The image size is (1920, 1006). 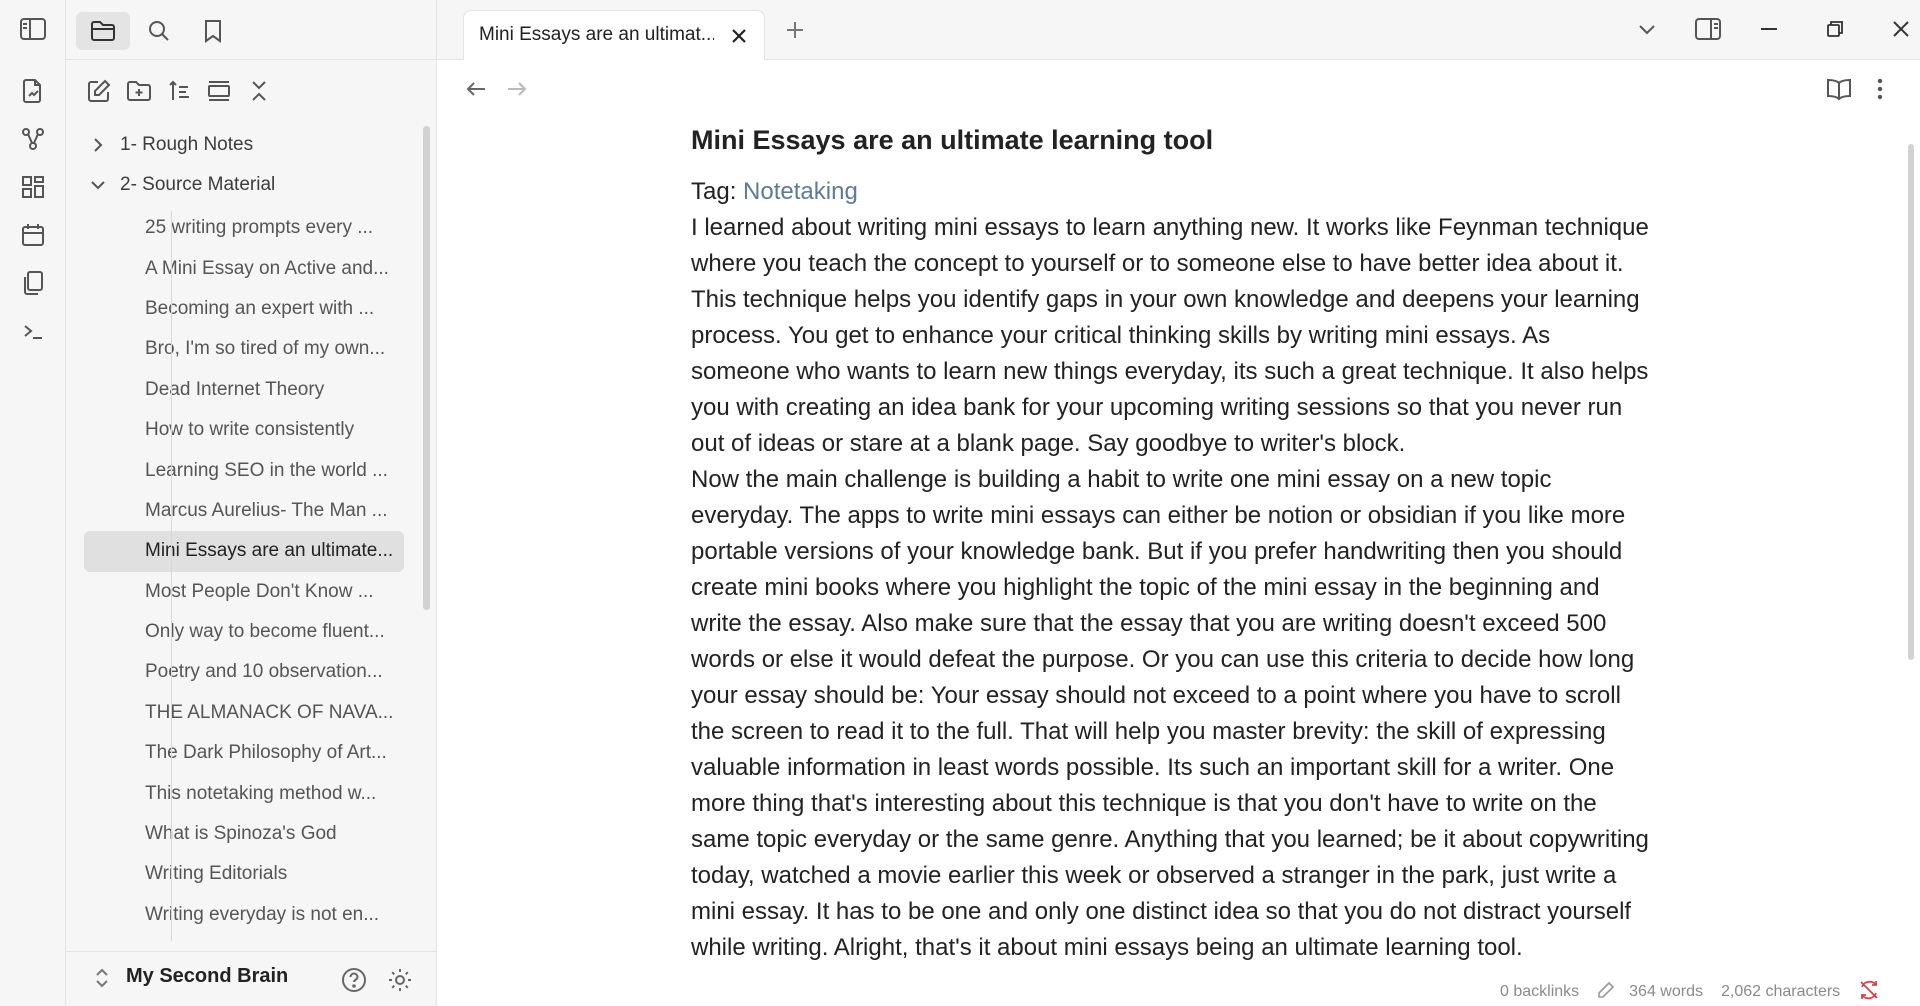 What do you see at coordinates (1911, 402) in the screenshot?
I see `editor-scrollbar` at bounding box center [1911, 402].